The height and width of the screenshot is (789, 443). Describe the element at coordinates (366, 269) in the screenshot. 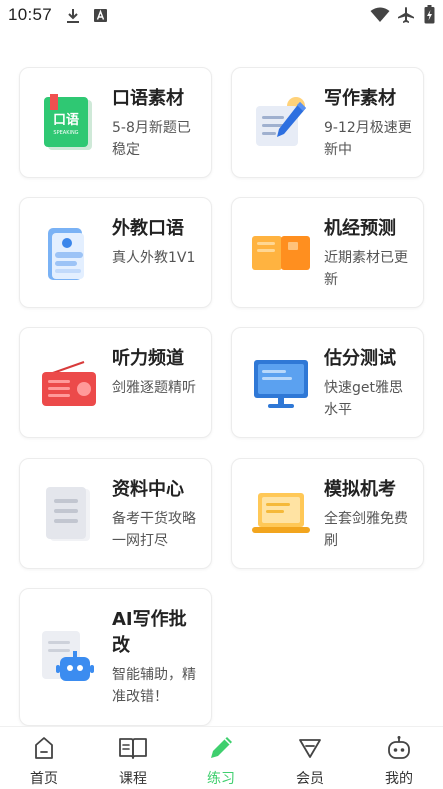

I see `card-description: 近期素材已更新` at that location.